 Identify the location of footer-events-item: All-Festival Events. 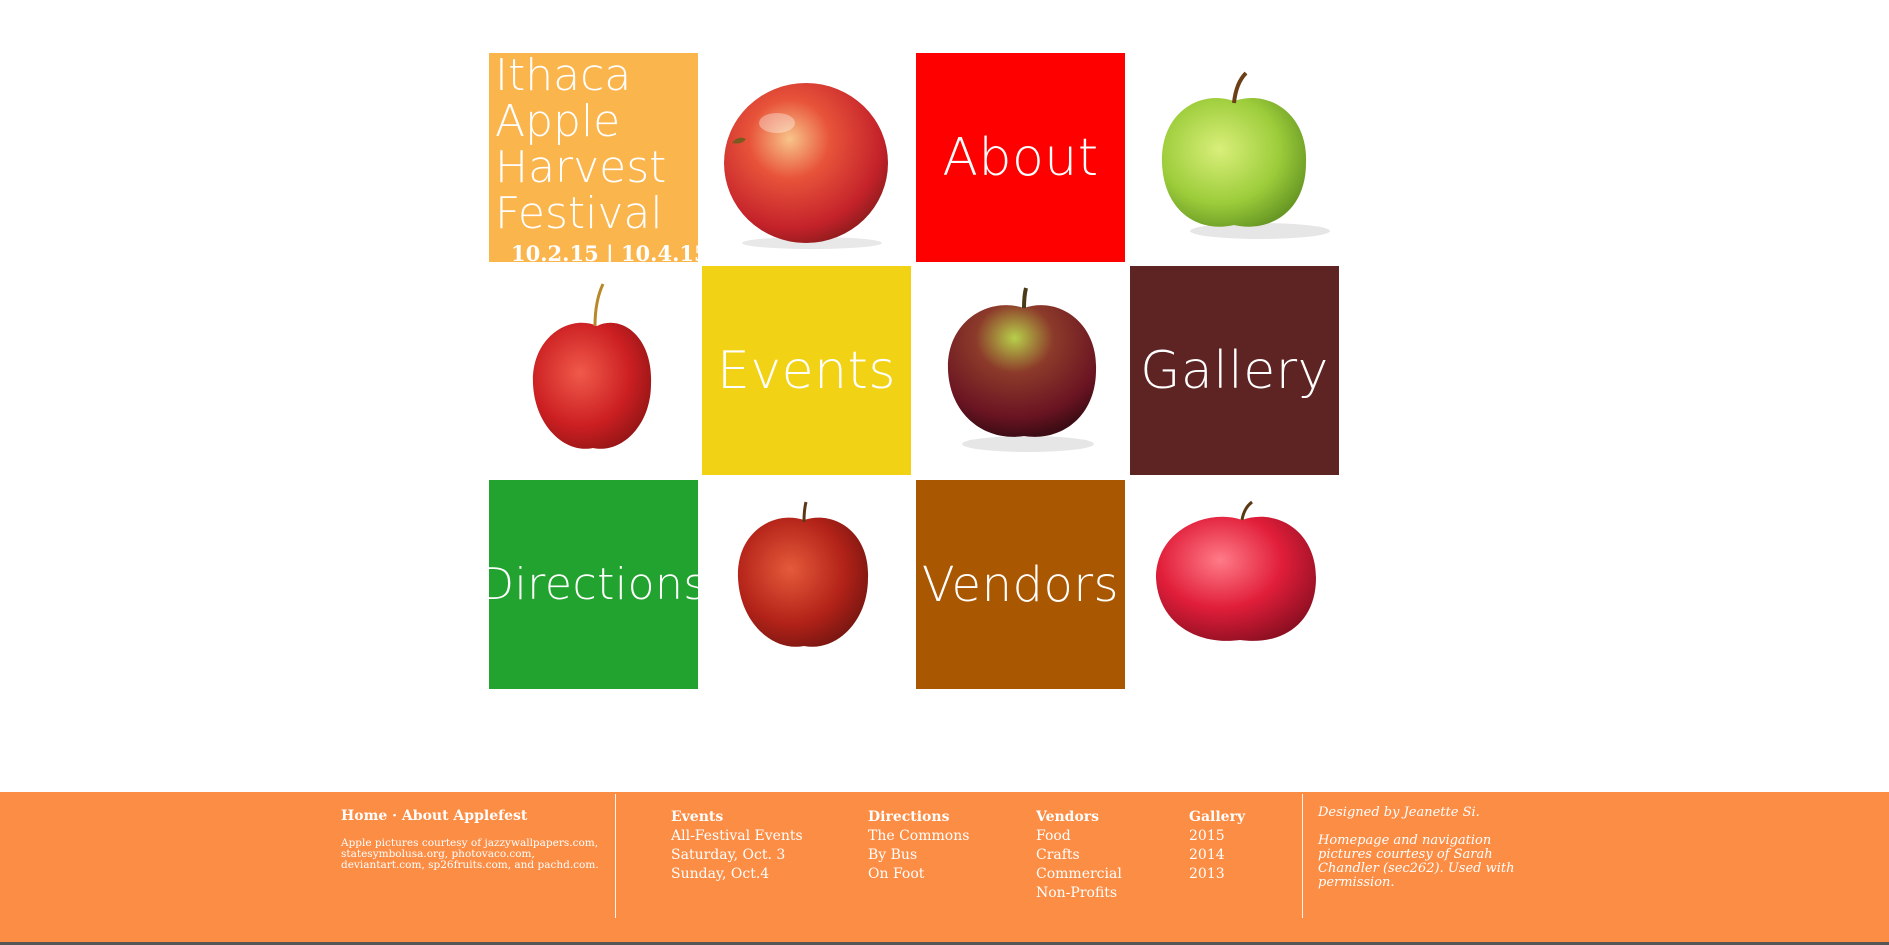
(737, 836).